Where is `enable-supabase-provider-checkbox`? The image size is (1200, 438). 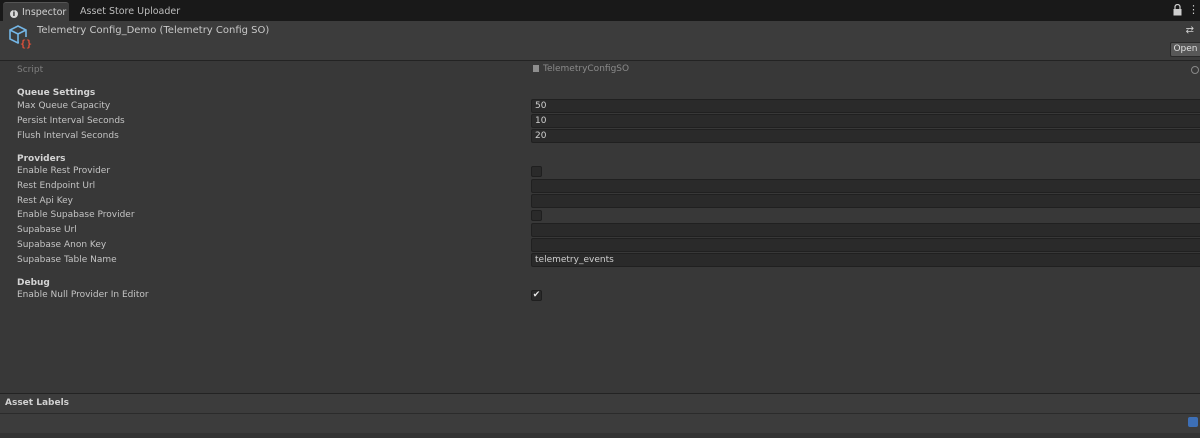 enable-supabase-provider-checkbox is located at coordinates (536, 215).